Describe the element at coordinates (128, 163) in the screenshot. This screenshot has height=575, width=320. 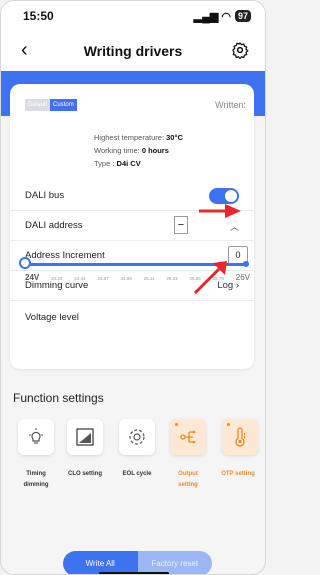
I see `type-value: D4i CV` at that location.